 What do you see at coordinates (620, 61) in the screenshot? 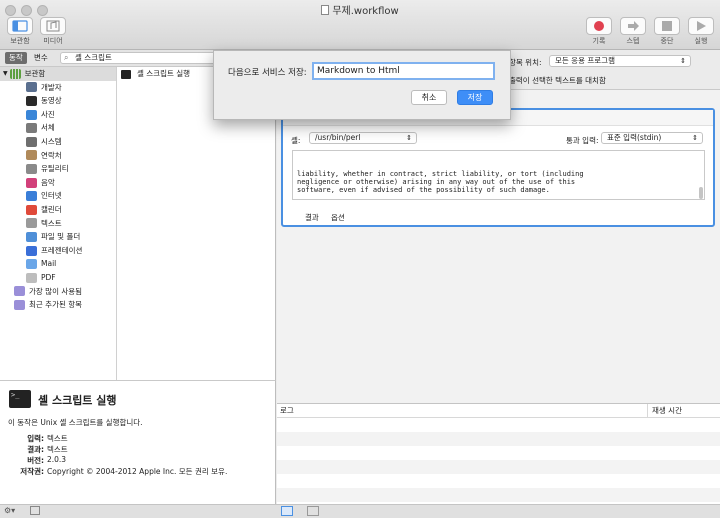
I see `location-popup: 모든 응용 프로그램 ⇕` at bounding box center [620, 61].